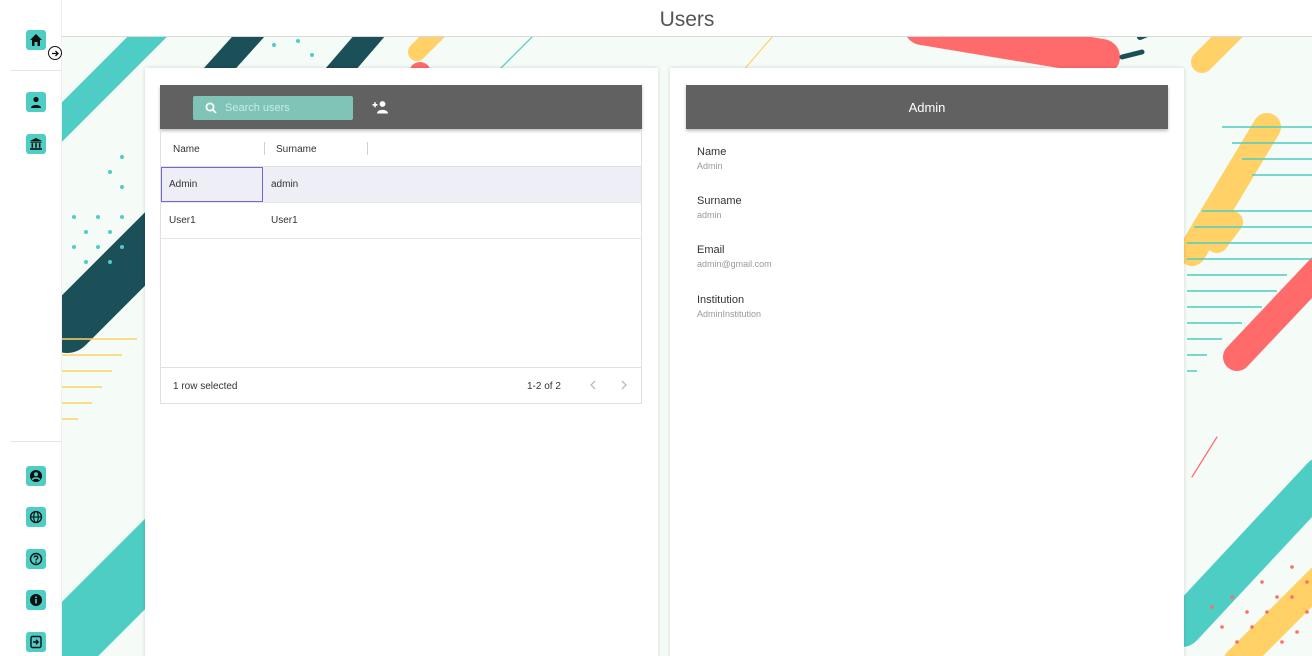  Describe the element at coordinates (401, 107) in the screenshot. I see `users-toolbar` at that location.